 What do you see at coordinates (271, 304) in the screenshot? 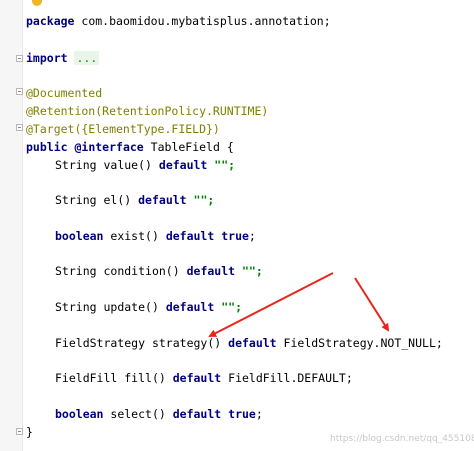
I see `arrow-to-strategy` at bounding box center [271, 304].